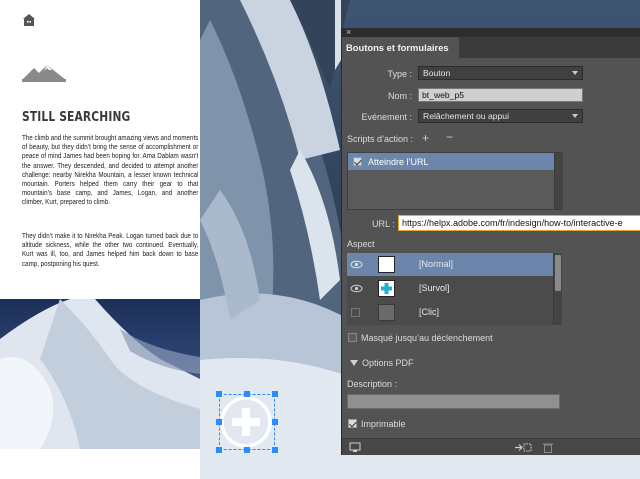  I want to click on visibility-toggle, so click(355, 312).